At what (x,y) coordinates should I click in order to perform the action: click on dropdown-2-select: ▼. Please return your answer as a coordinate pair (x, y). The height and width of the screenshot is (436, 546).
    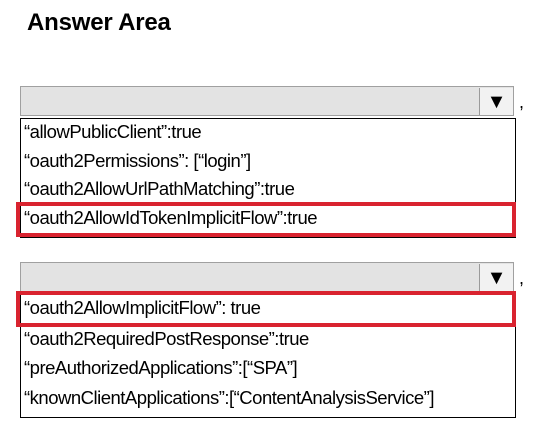
    Looking at the image, I should click on (267, 277).